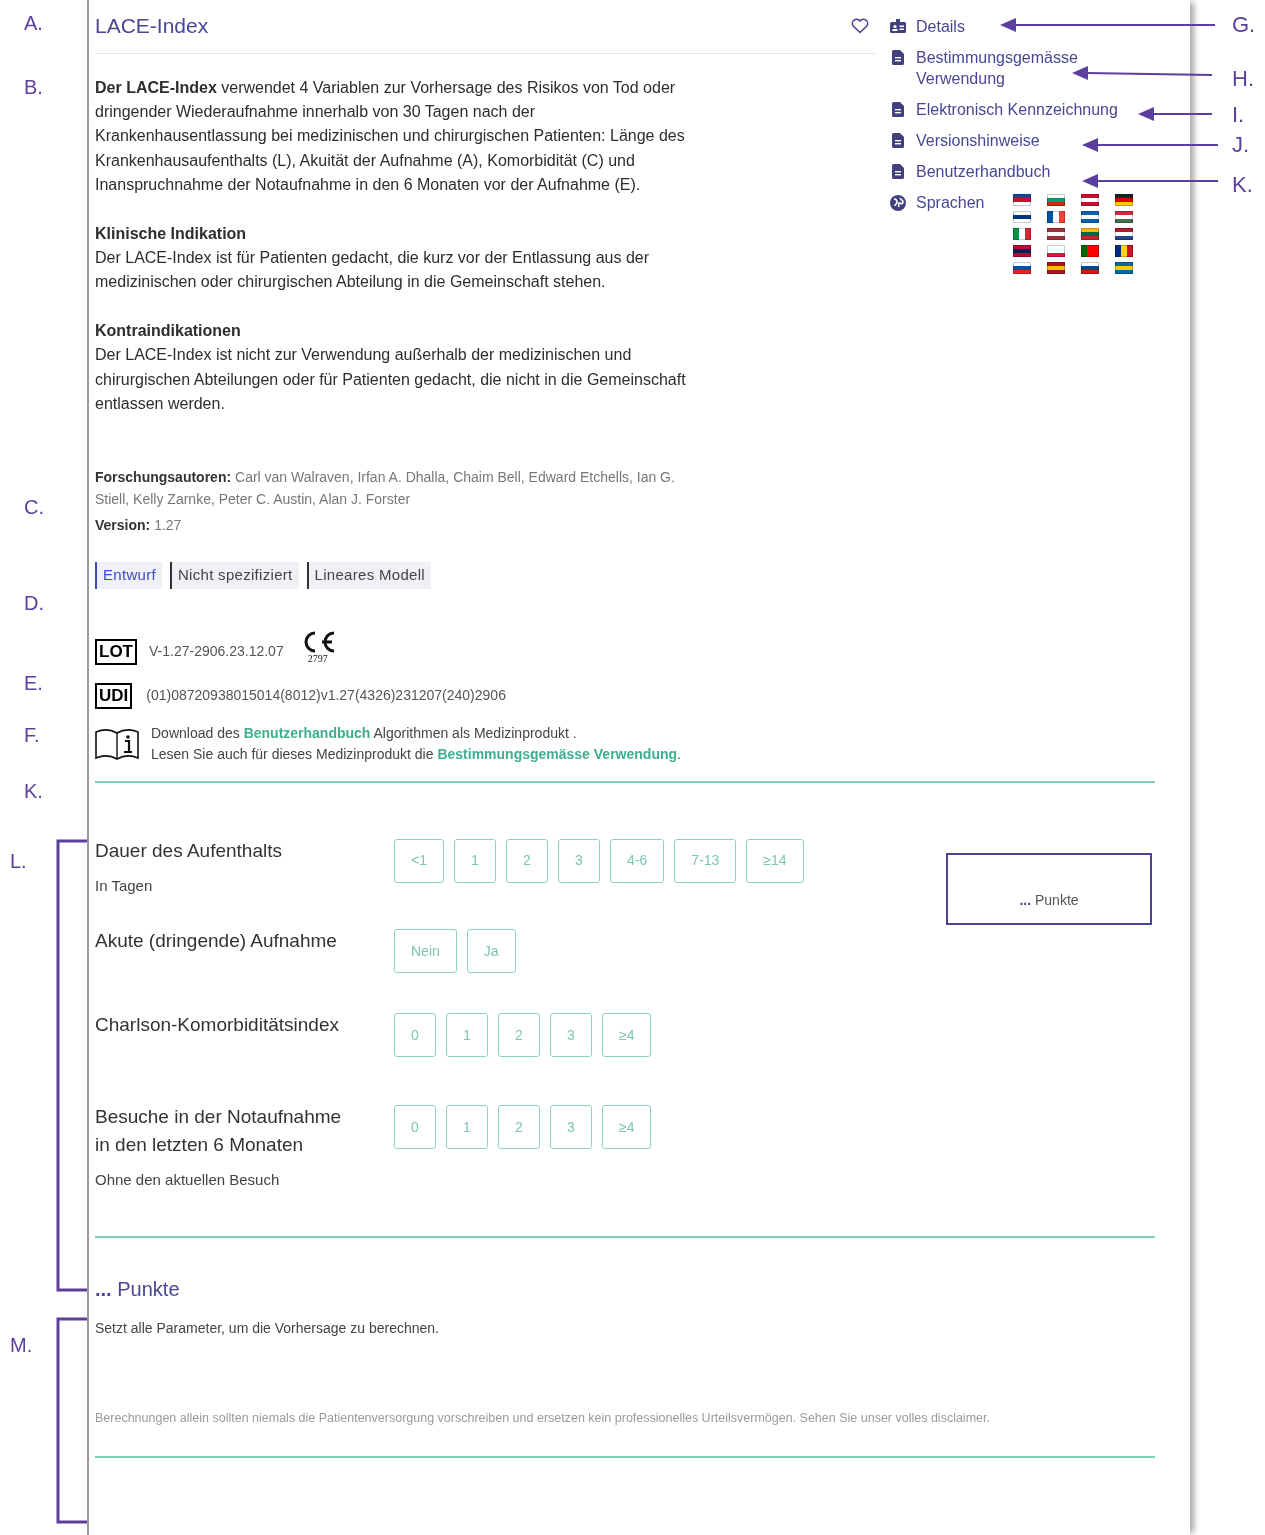 This screenshot has height=1535, width=1265. Describe the element at coordinates (168, 330) in the screenshot. I see `section-heading: Kontraindikationen` at that location.